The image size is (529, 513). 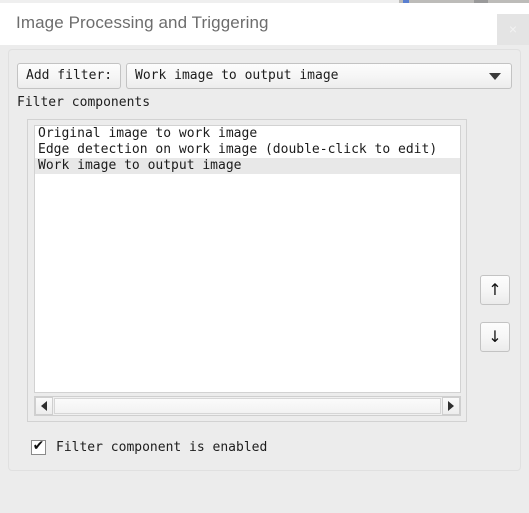 What do you see at coordinates (237, 75) in the screenshot?
I see `filter-select-value: Work image to output image` at bounding box center [237, 75].